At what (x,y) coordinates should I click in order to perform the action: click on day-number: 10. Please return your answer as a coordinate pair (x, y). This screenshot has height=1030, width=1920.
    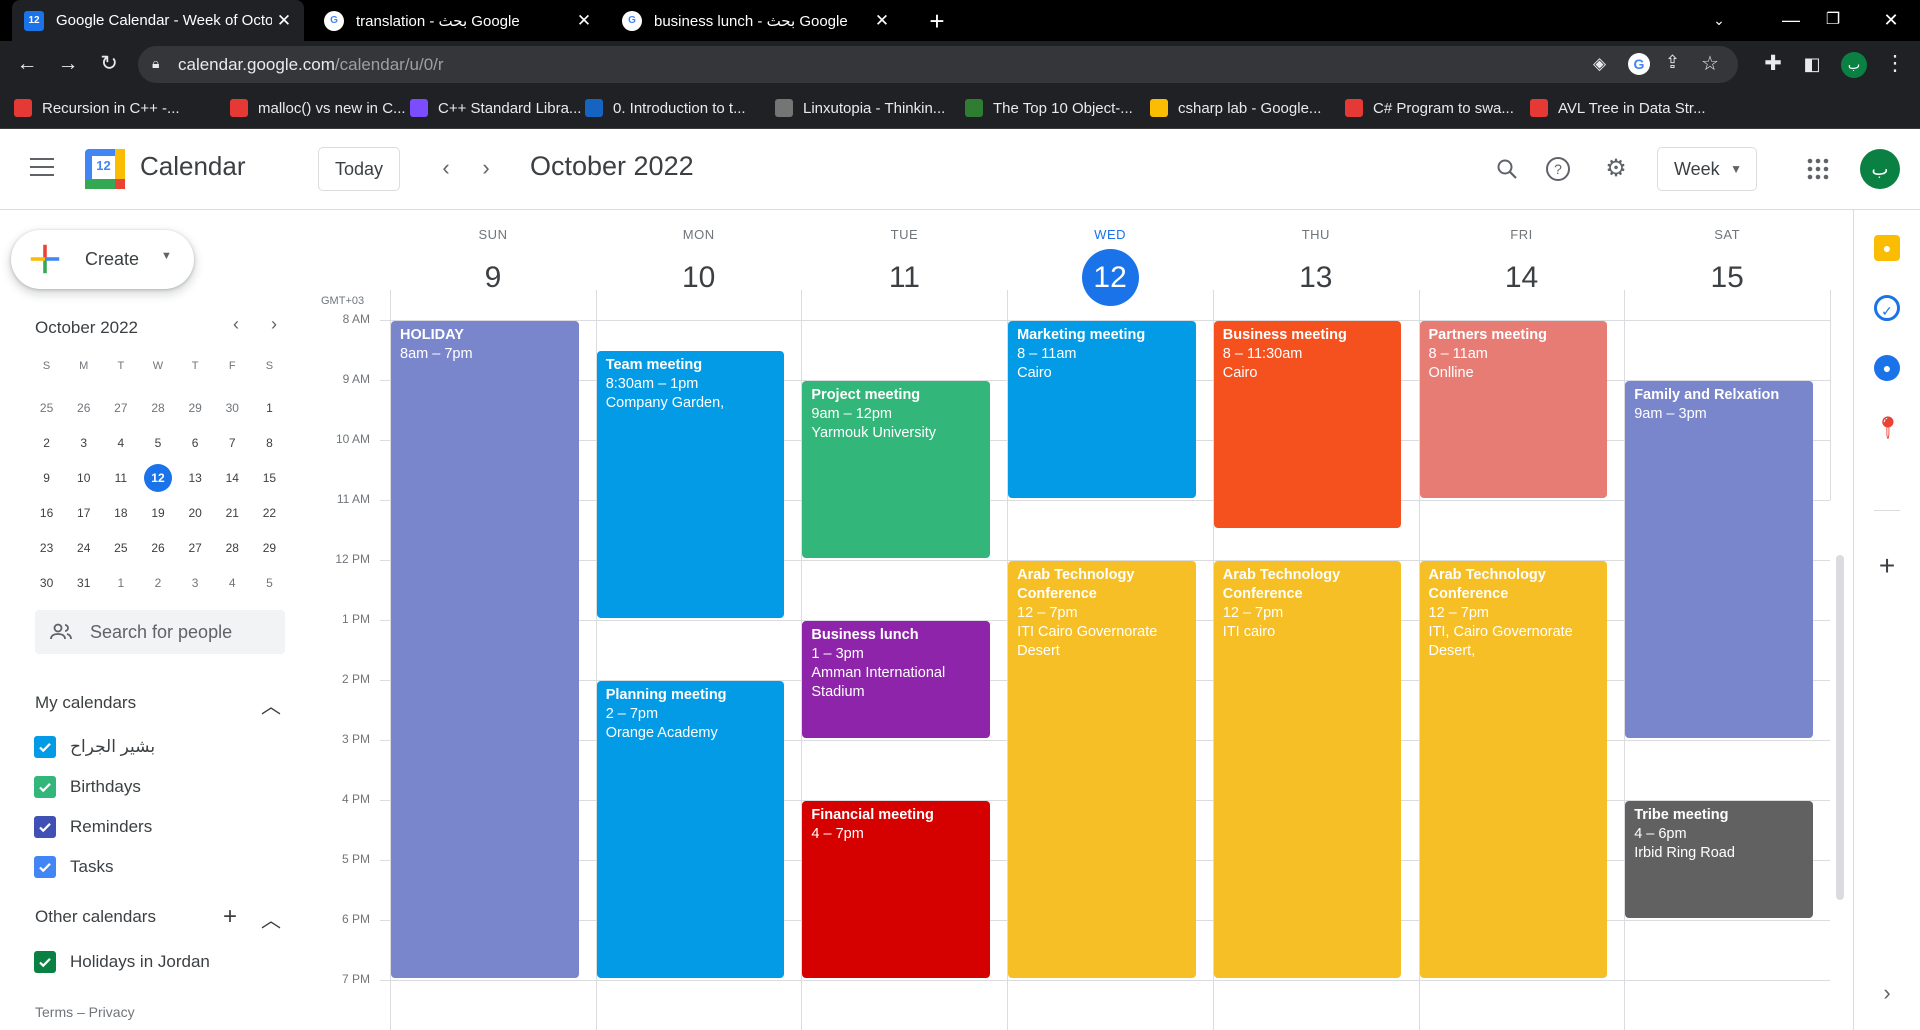
    Looking at the image, I should click on (698, 277).